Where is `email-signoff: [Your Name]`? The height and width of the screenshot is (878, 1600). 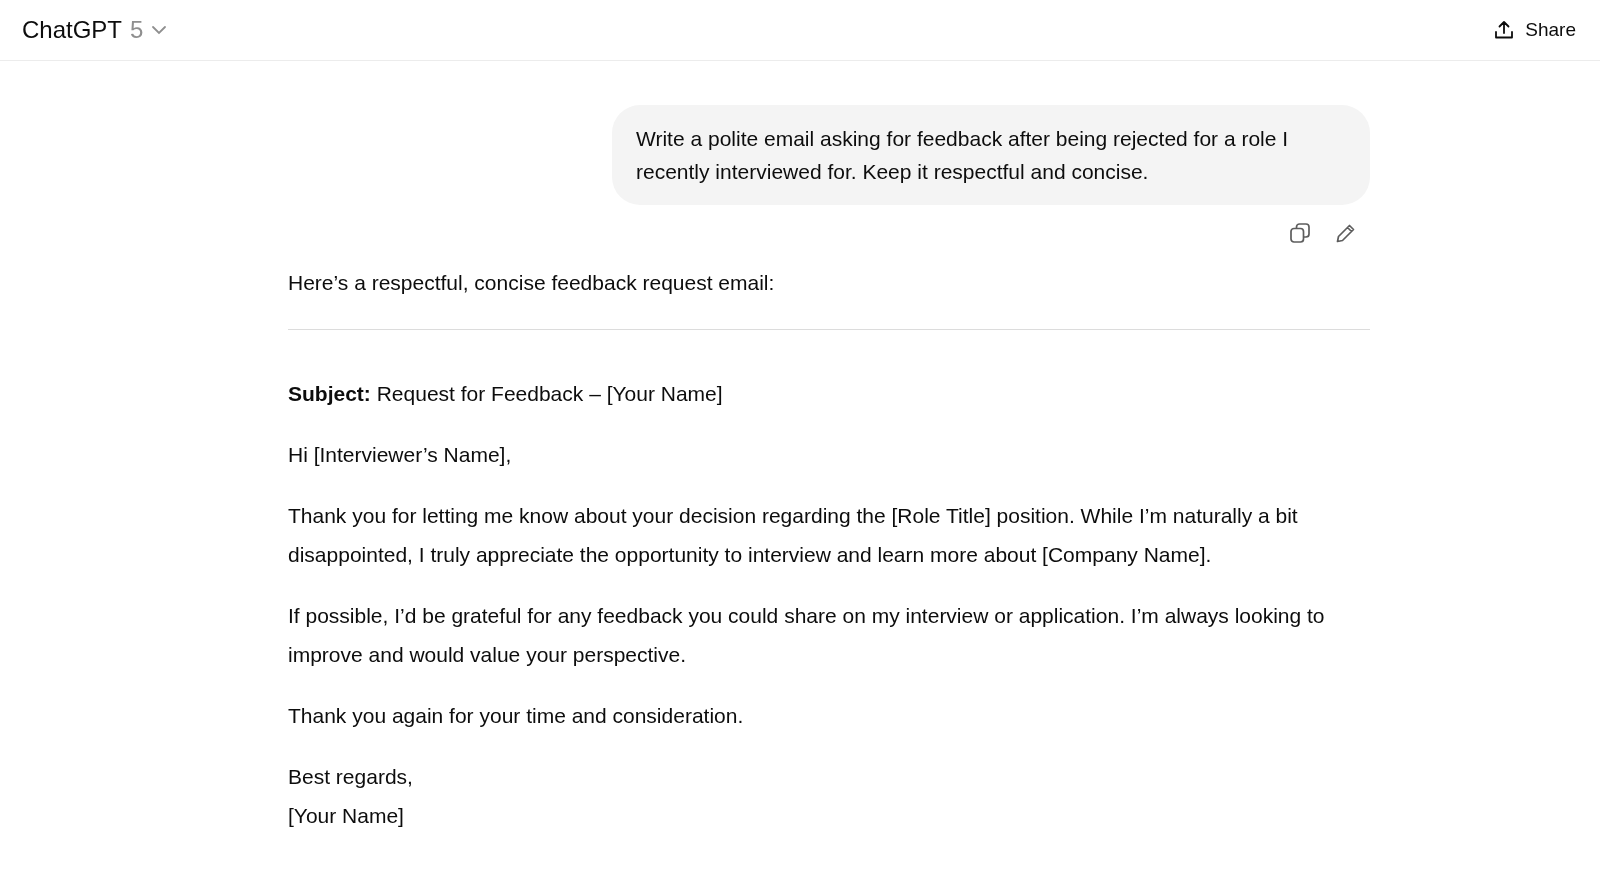
email-signoff: [Your Name] is located at coordinates (346, 816).